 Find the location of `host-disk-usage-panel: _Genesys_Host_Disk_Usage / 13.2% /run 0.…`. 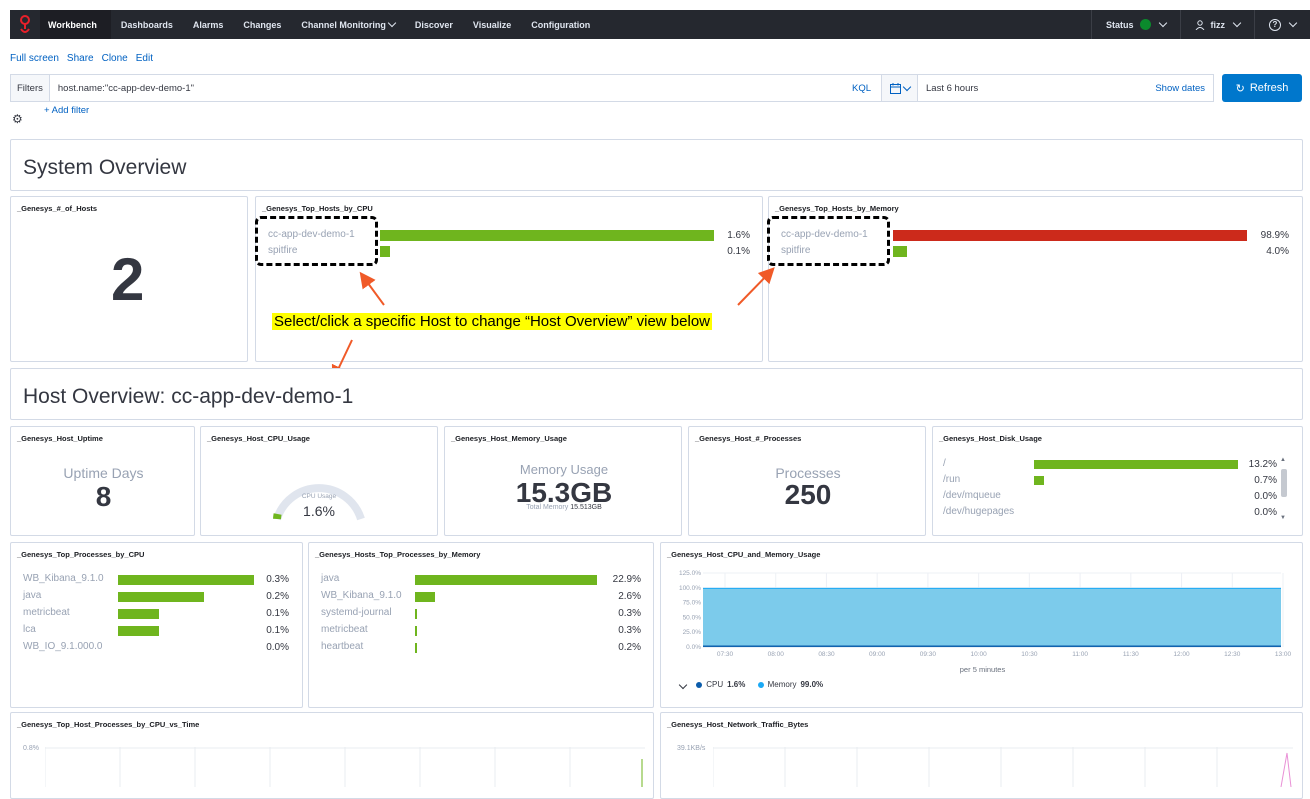

host-disk-usage-panel: _Genesys_Host_Disk_Usage / 13.2% /run 0.… is located at coordinates (1117, 481).